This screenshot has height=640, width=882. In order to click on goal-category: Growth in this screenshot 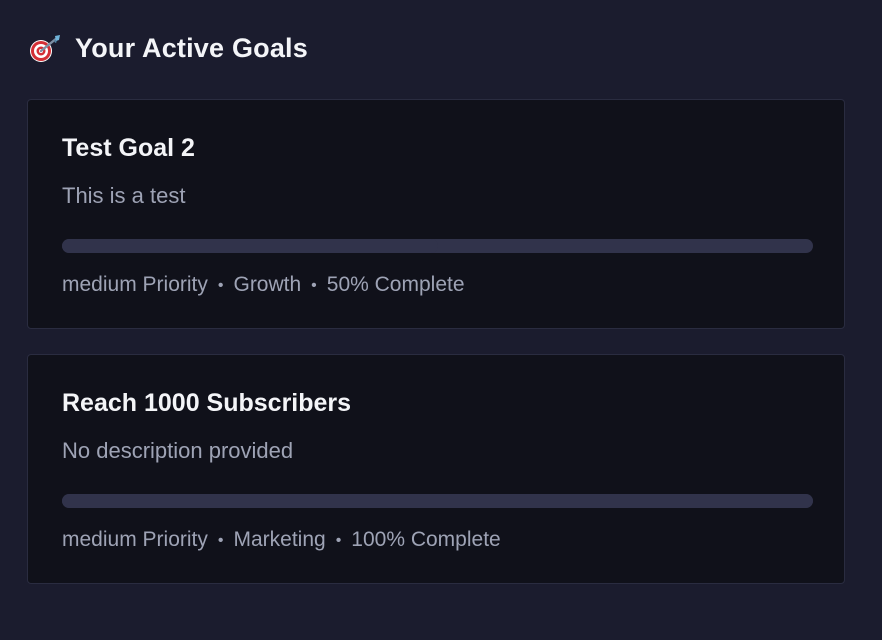, I will do `click(267, 284)`.